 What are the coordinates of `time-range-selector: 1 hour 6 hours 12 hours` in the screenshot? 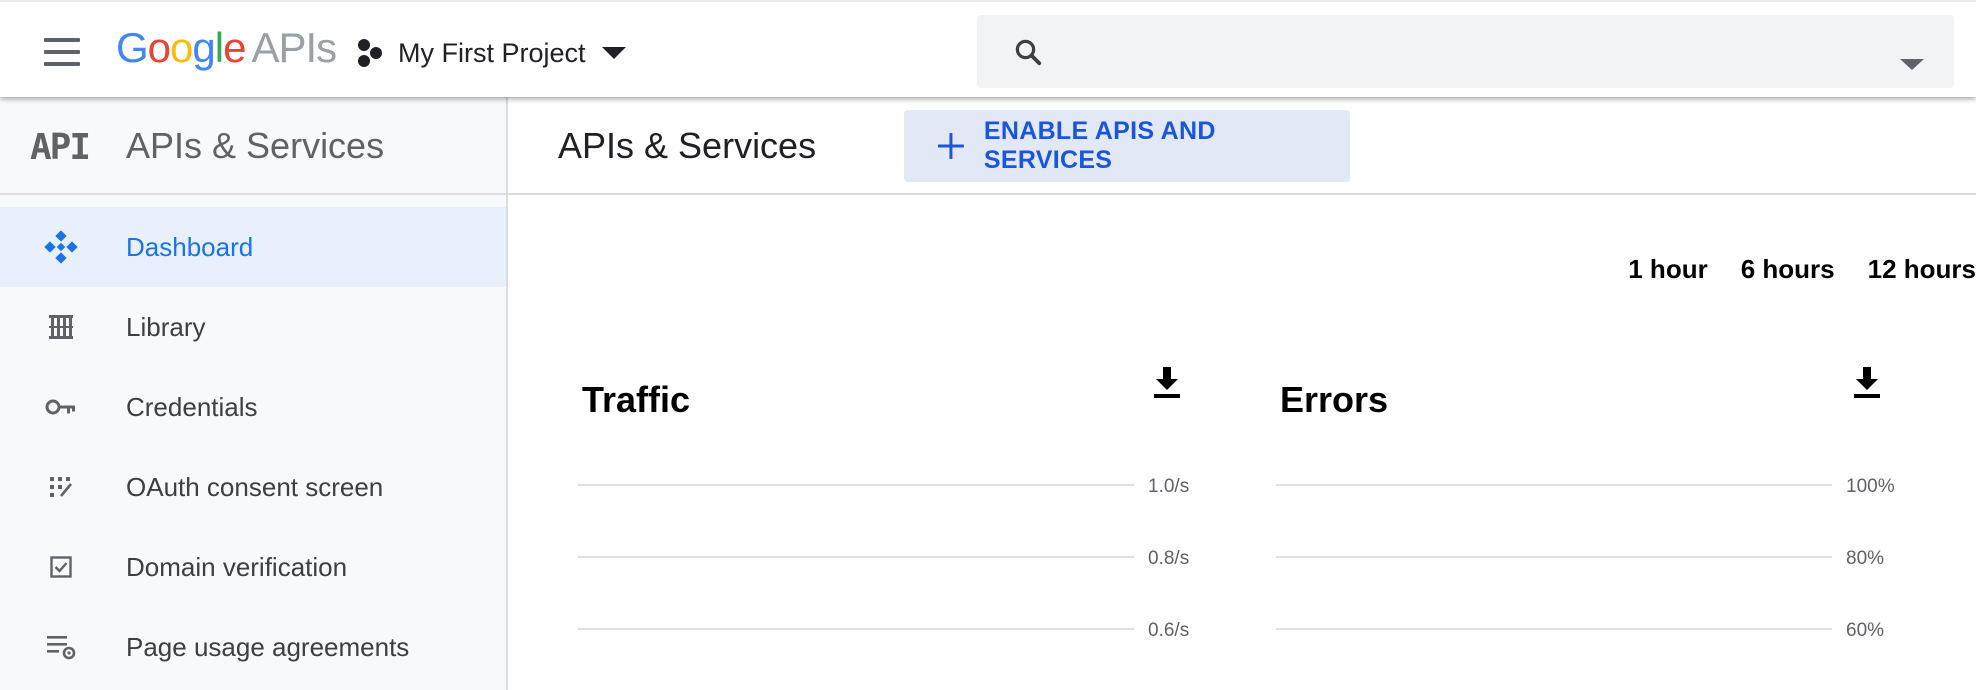 It's located at (1785, 269).